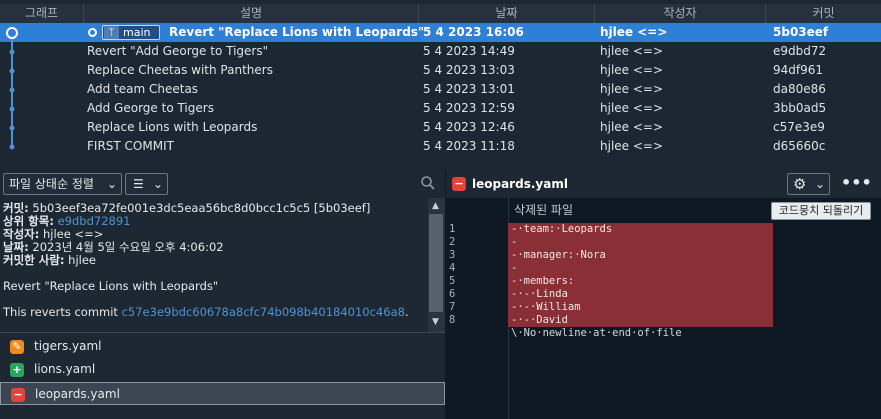 The height and width of the screenshot is (419, 881). What do you see at coordinates (469, 51) in the screenshot?
I see `commit-date: 5 4 2023 14:49` at bounding box center [469, 51].